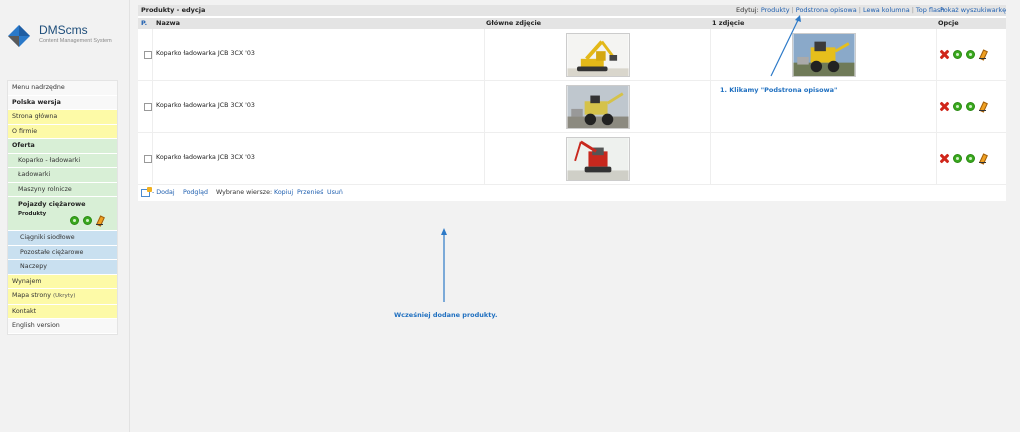  I want to click on dms-logo-icon, so click(19, 36).